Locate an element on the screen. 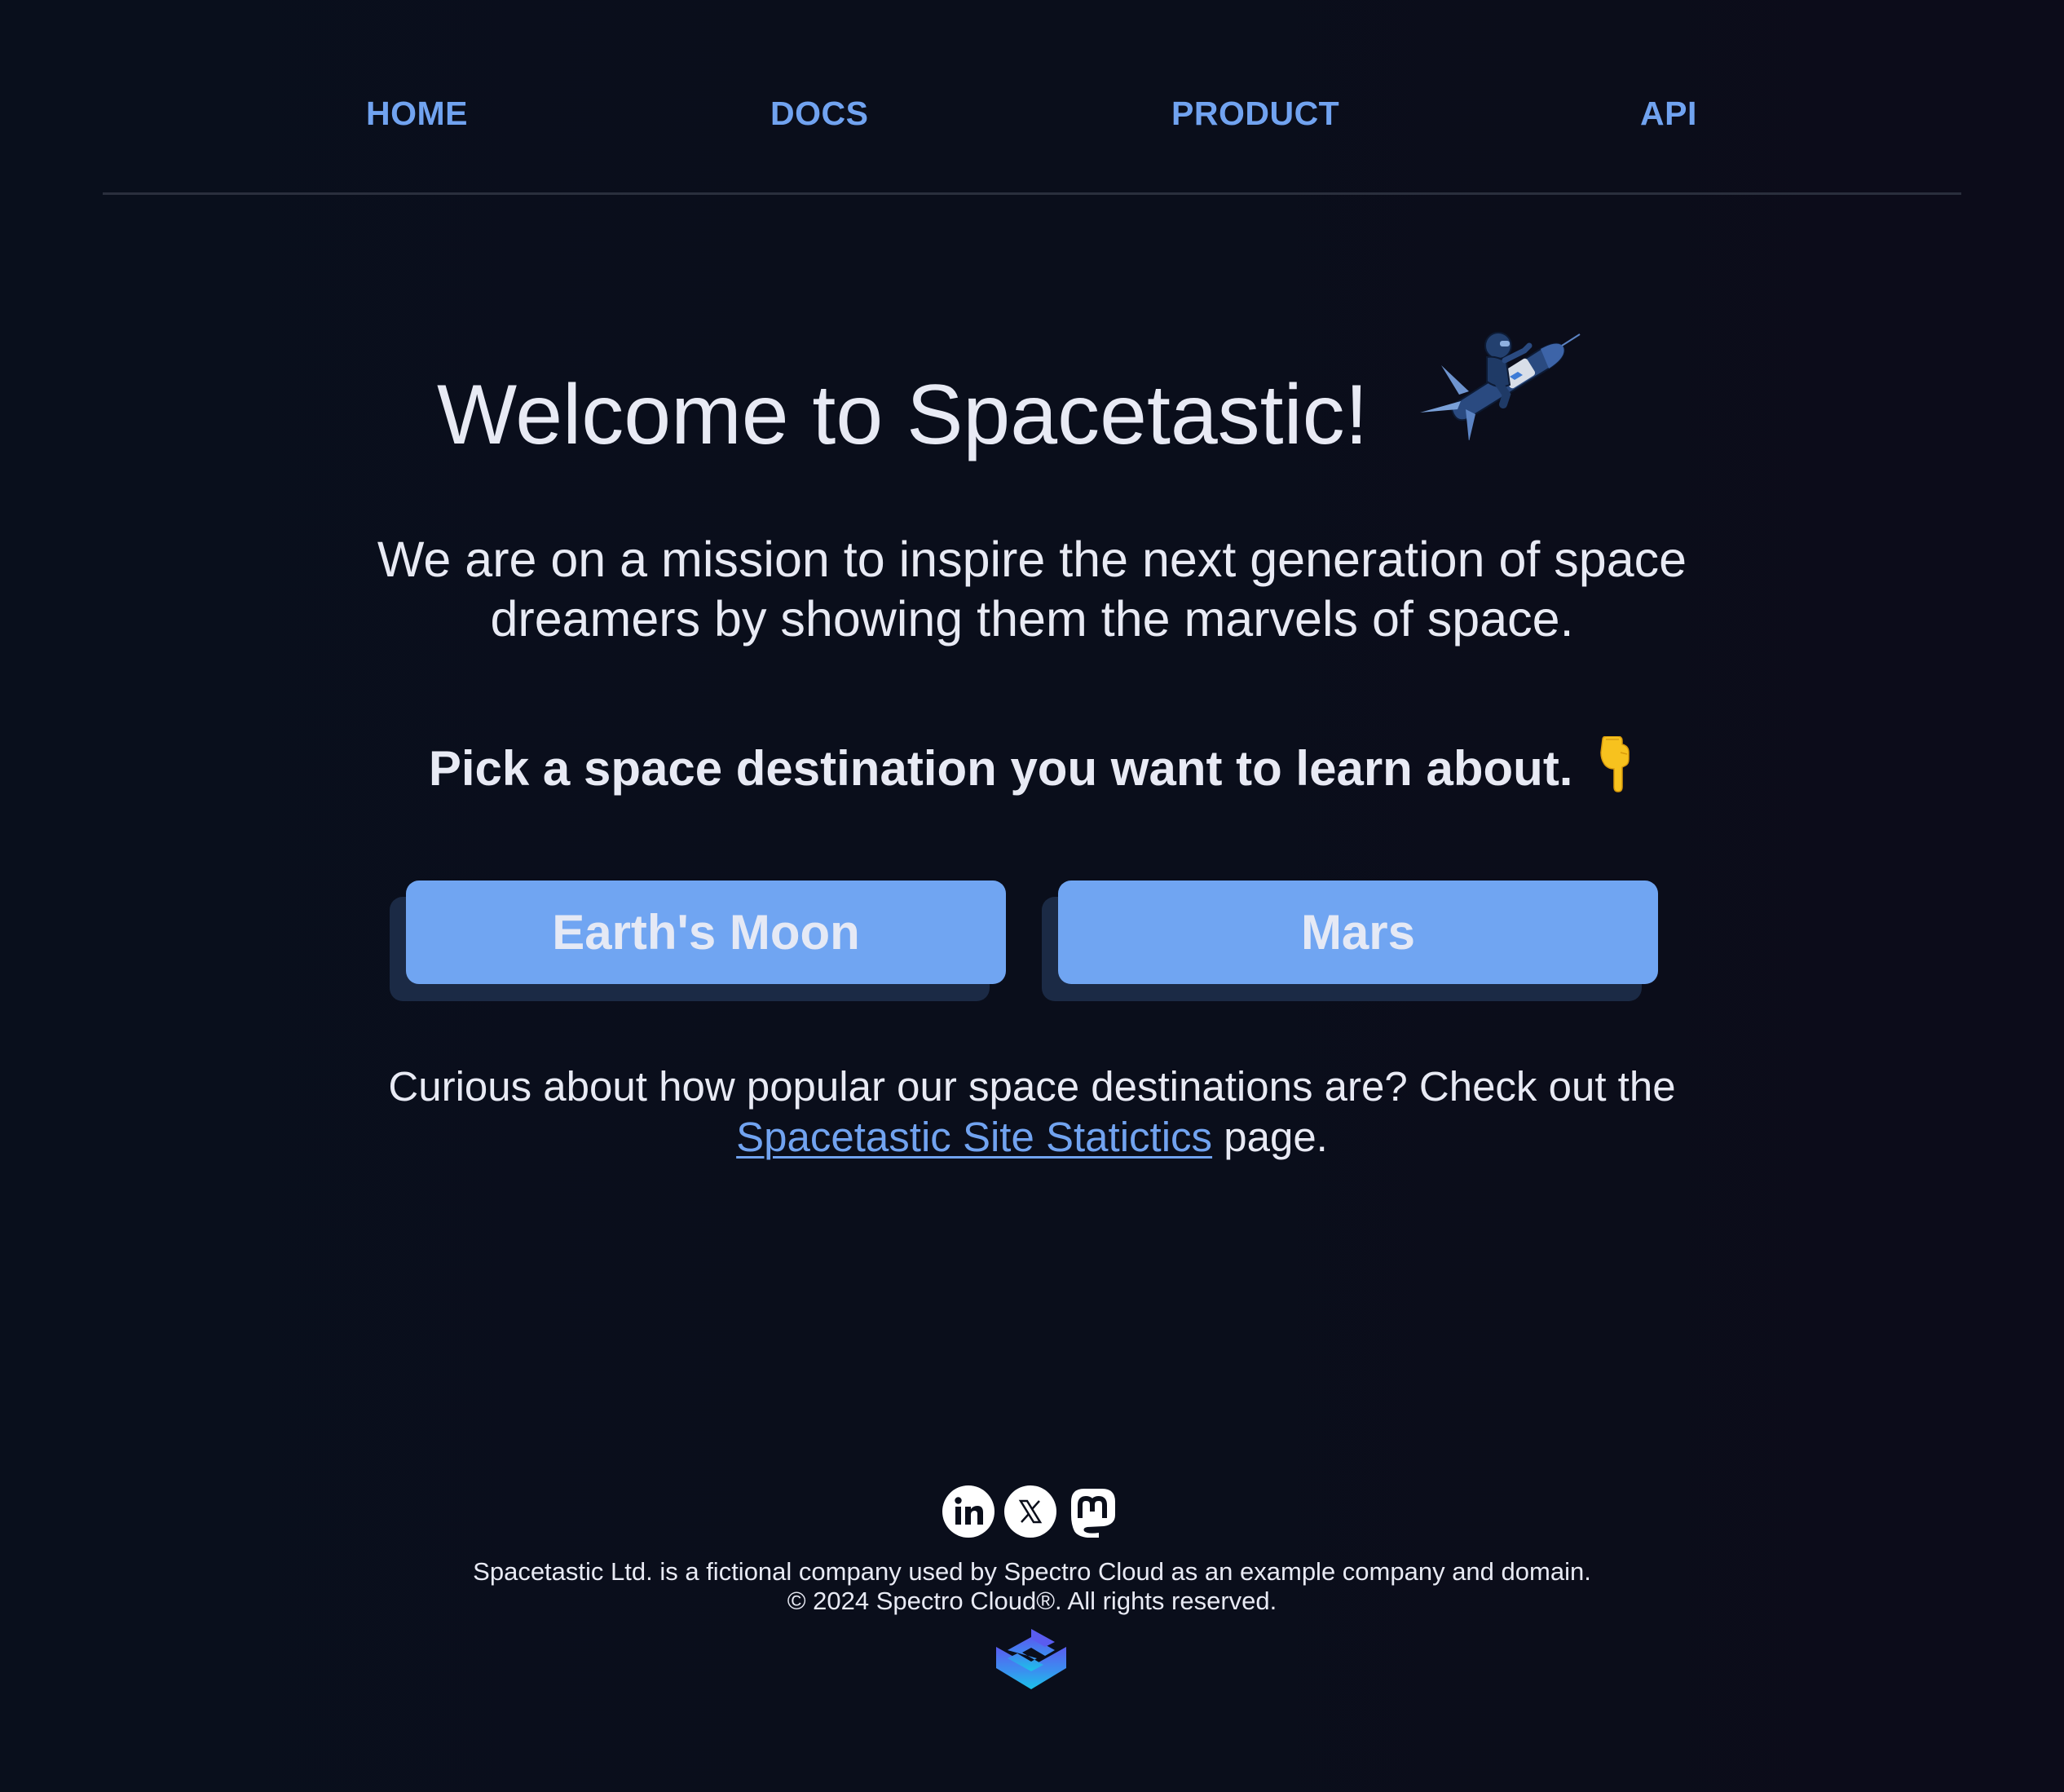 This screenshot has height=1792, width=2064. site-statistics-link: Spacetastic Site Statictics is located at coordinates (974, 1137).